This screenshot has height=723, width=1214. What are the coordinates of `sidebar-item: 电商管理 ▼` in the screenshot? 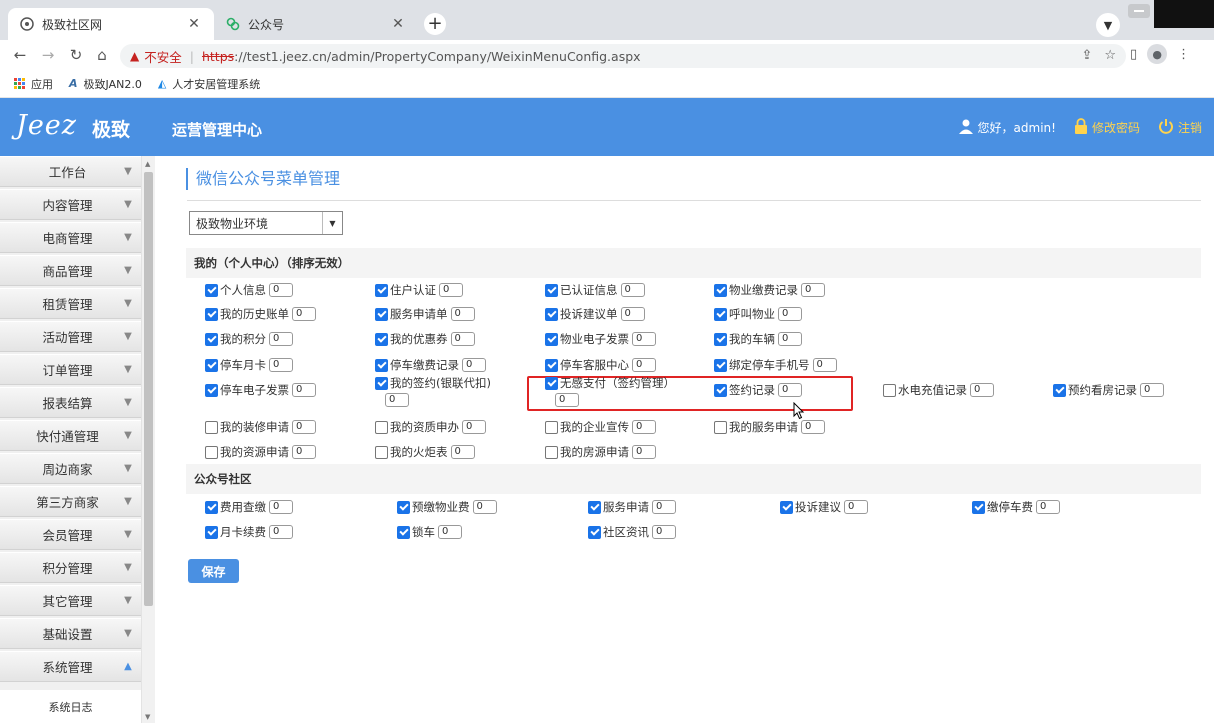 It's located at (70, 237).